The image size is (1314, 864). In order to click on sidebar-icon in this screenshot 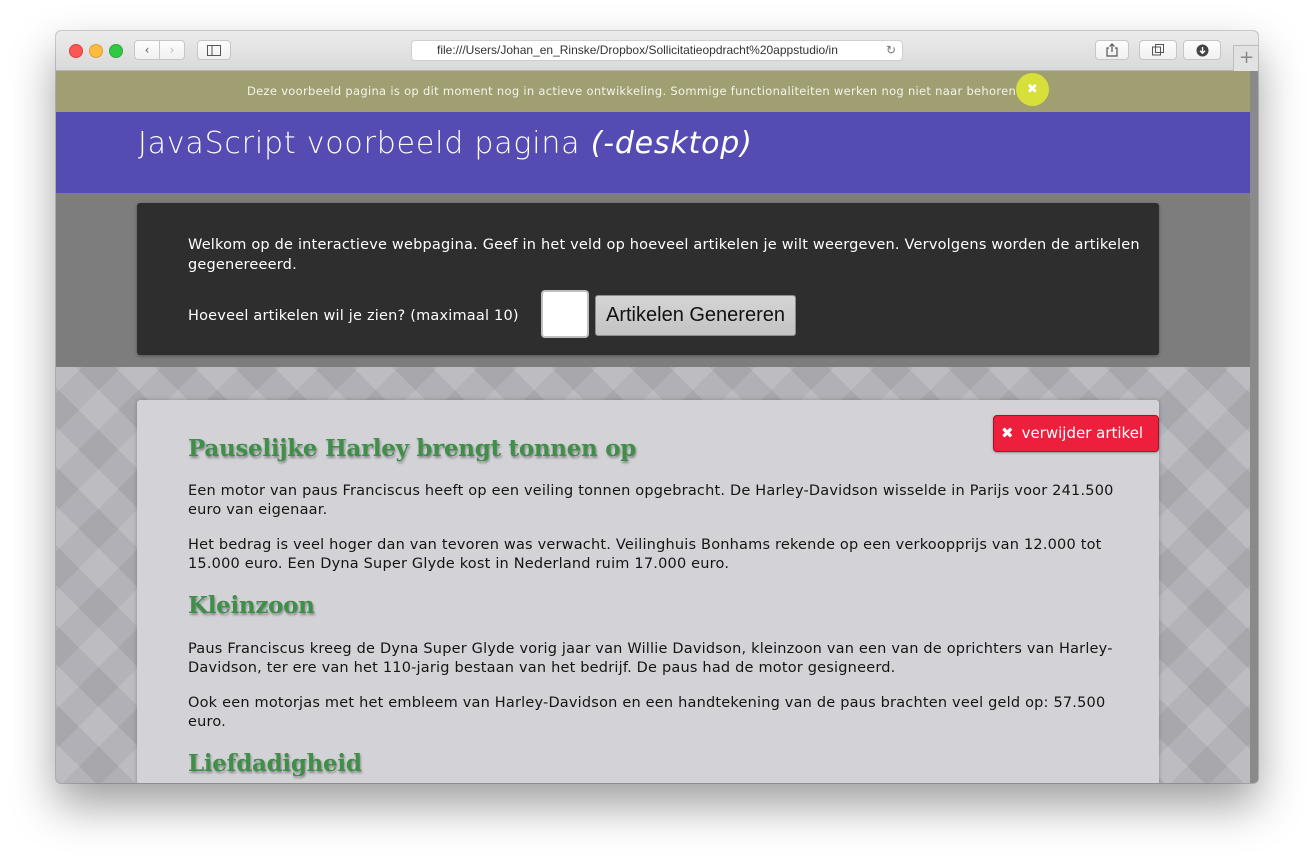, I will do `click(214, 50)`.